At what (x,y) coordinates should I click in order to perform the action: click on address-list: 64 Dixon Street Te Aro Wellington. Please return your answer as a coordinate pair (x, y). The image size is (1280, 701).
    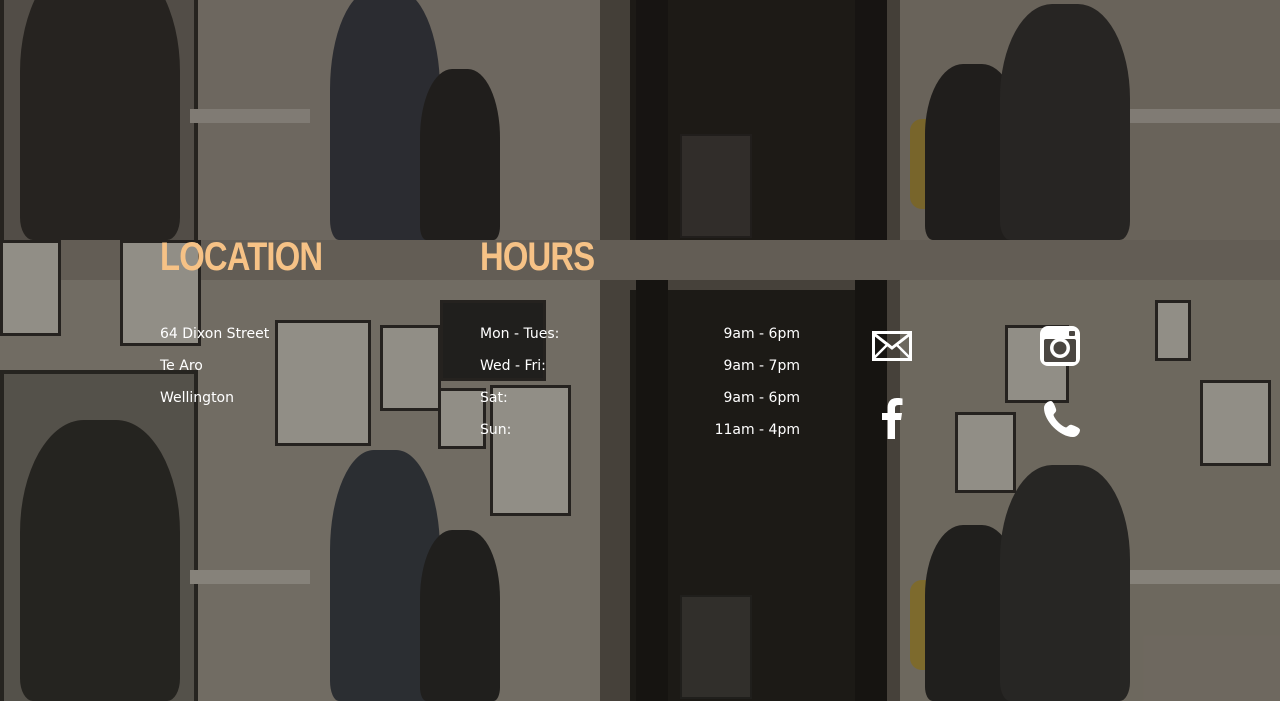
    Looking at the image, I should click on (214, 370).